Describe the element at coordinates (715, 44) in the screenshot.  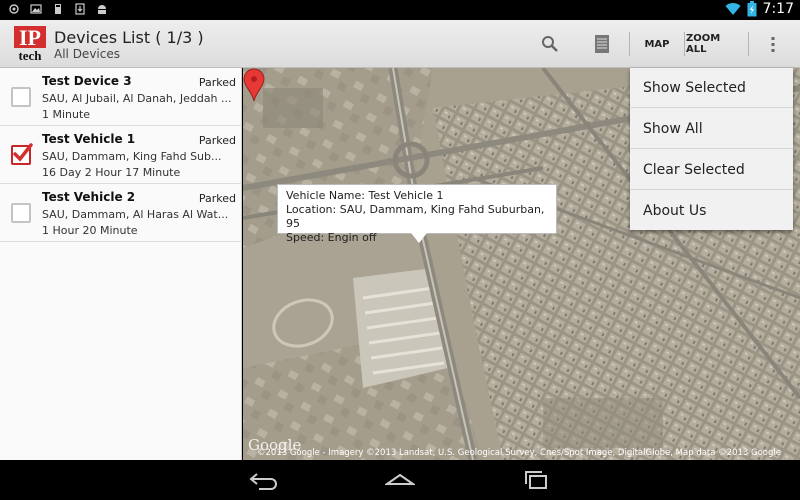
I see `zoom-all-button: ZOOM ALL` at that location.